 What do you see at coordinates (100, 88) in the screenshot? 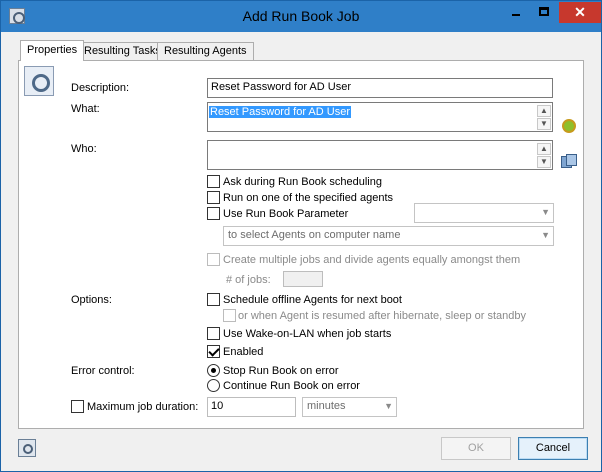
I see `description-label: Description:` at bounding box center [100, 88].